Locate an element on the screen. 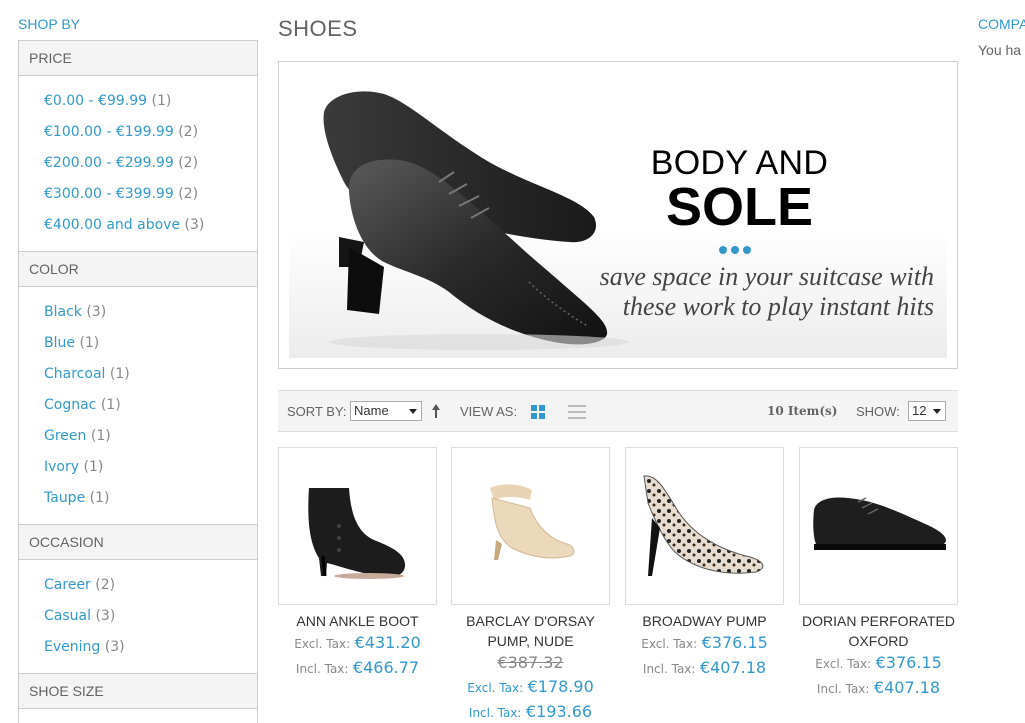 This screenshot has height=723, width=1025. facet-item: Career (2) is located at coordinates (150, 585).